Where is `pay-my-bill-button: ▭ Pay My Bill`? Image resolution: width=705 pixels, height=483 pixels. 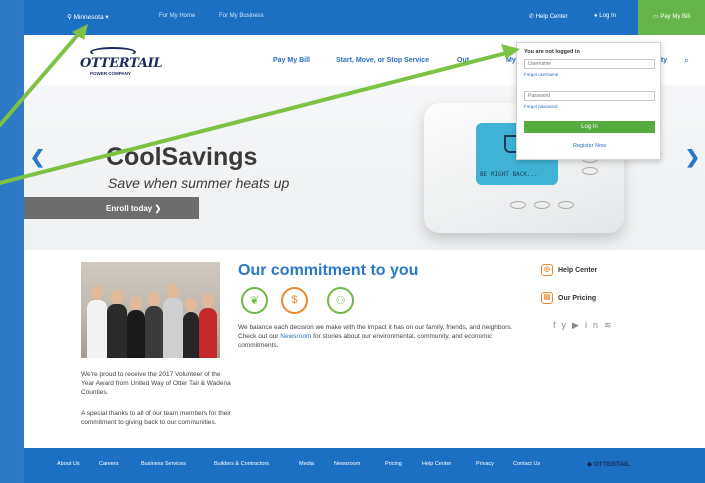
pay-my-bill-button: ▭ Pay My Bill is located at coordinates (671, 17).